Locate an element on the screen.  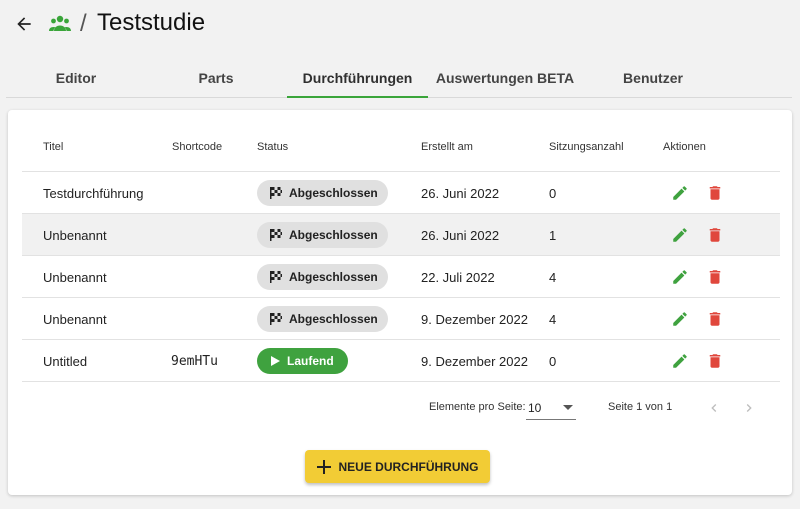
tab-editor: Editor is located at coordinates (76, 78).